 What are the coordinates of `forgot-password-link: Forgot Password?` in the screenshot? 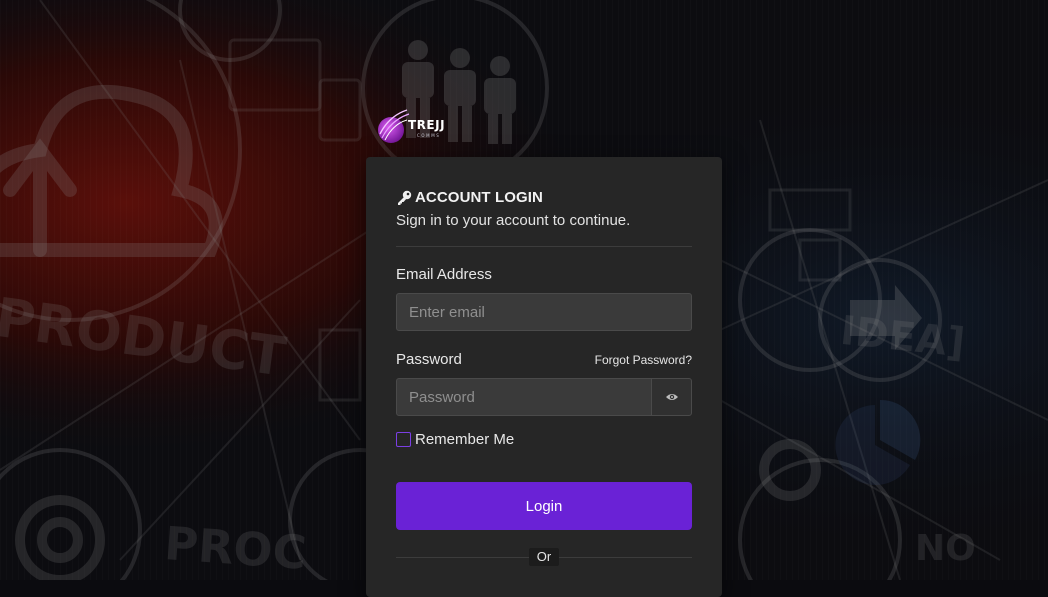 It's located at (643, 360).